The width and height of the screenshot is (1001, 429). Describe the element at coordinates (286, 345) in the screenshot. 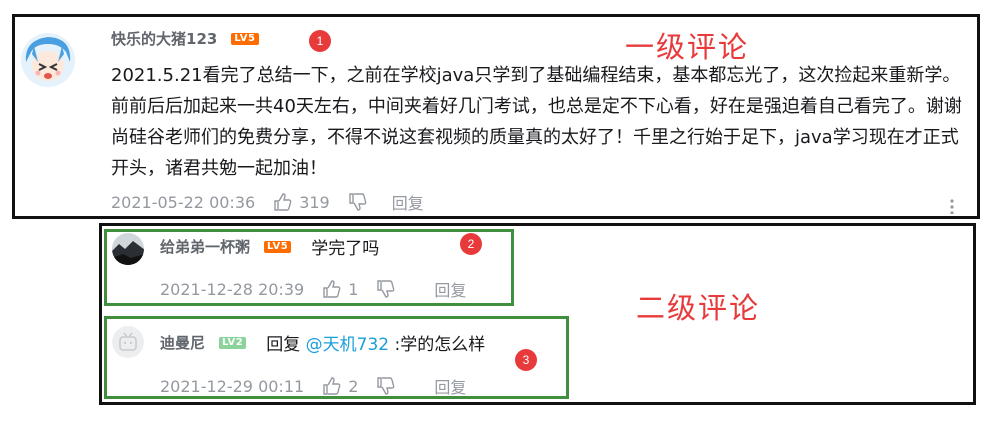

I see `reply-prefix: 回复` at that location.